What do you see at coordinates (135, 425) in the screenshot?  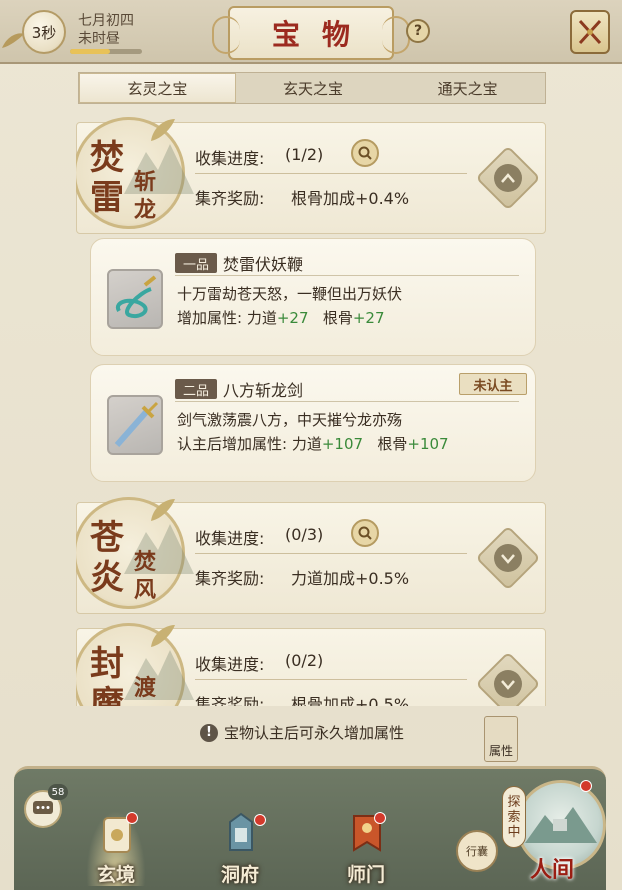 I see `sword-icon` at bounding box center [135, 425].